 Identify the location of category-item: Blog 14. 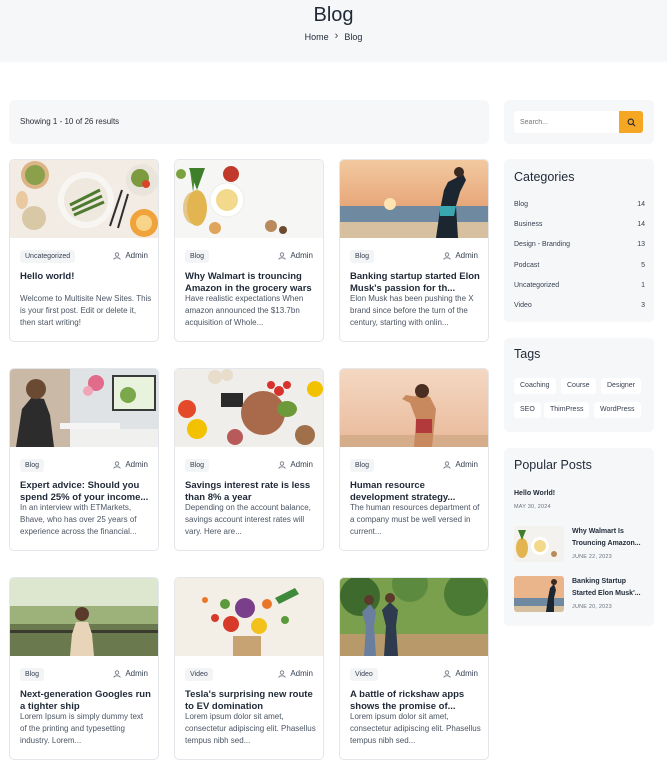
(579, 204).